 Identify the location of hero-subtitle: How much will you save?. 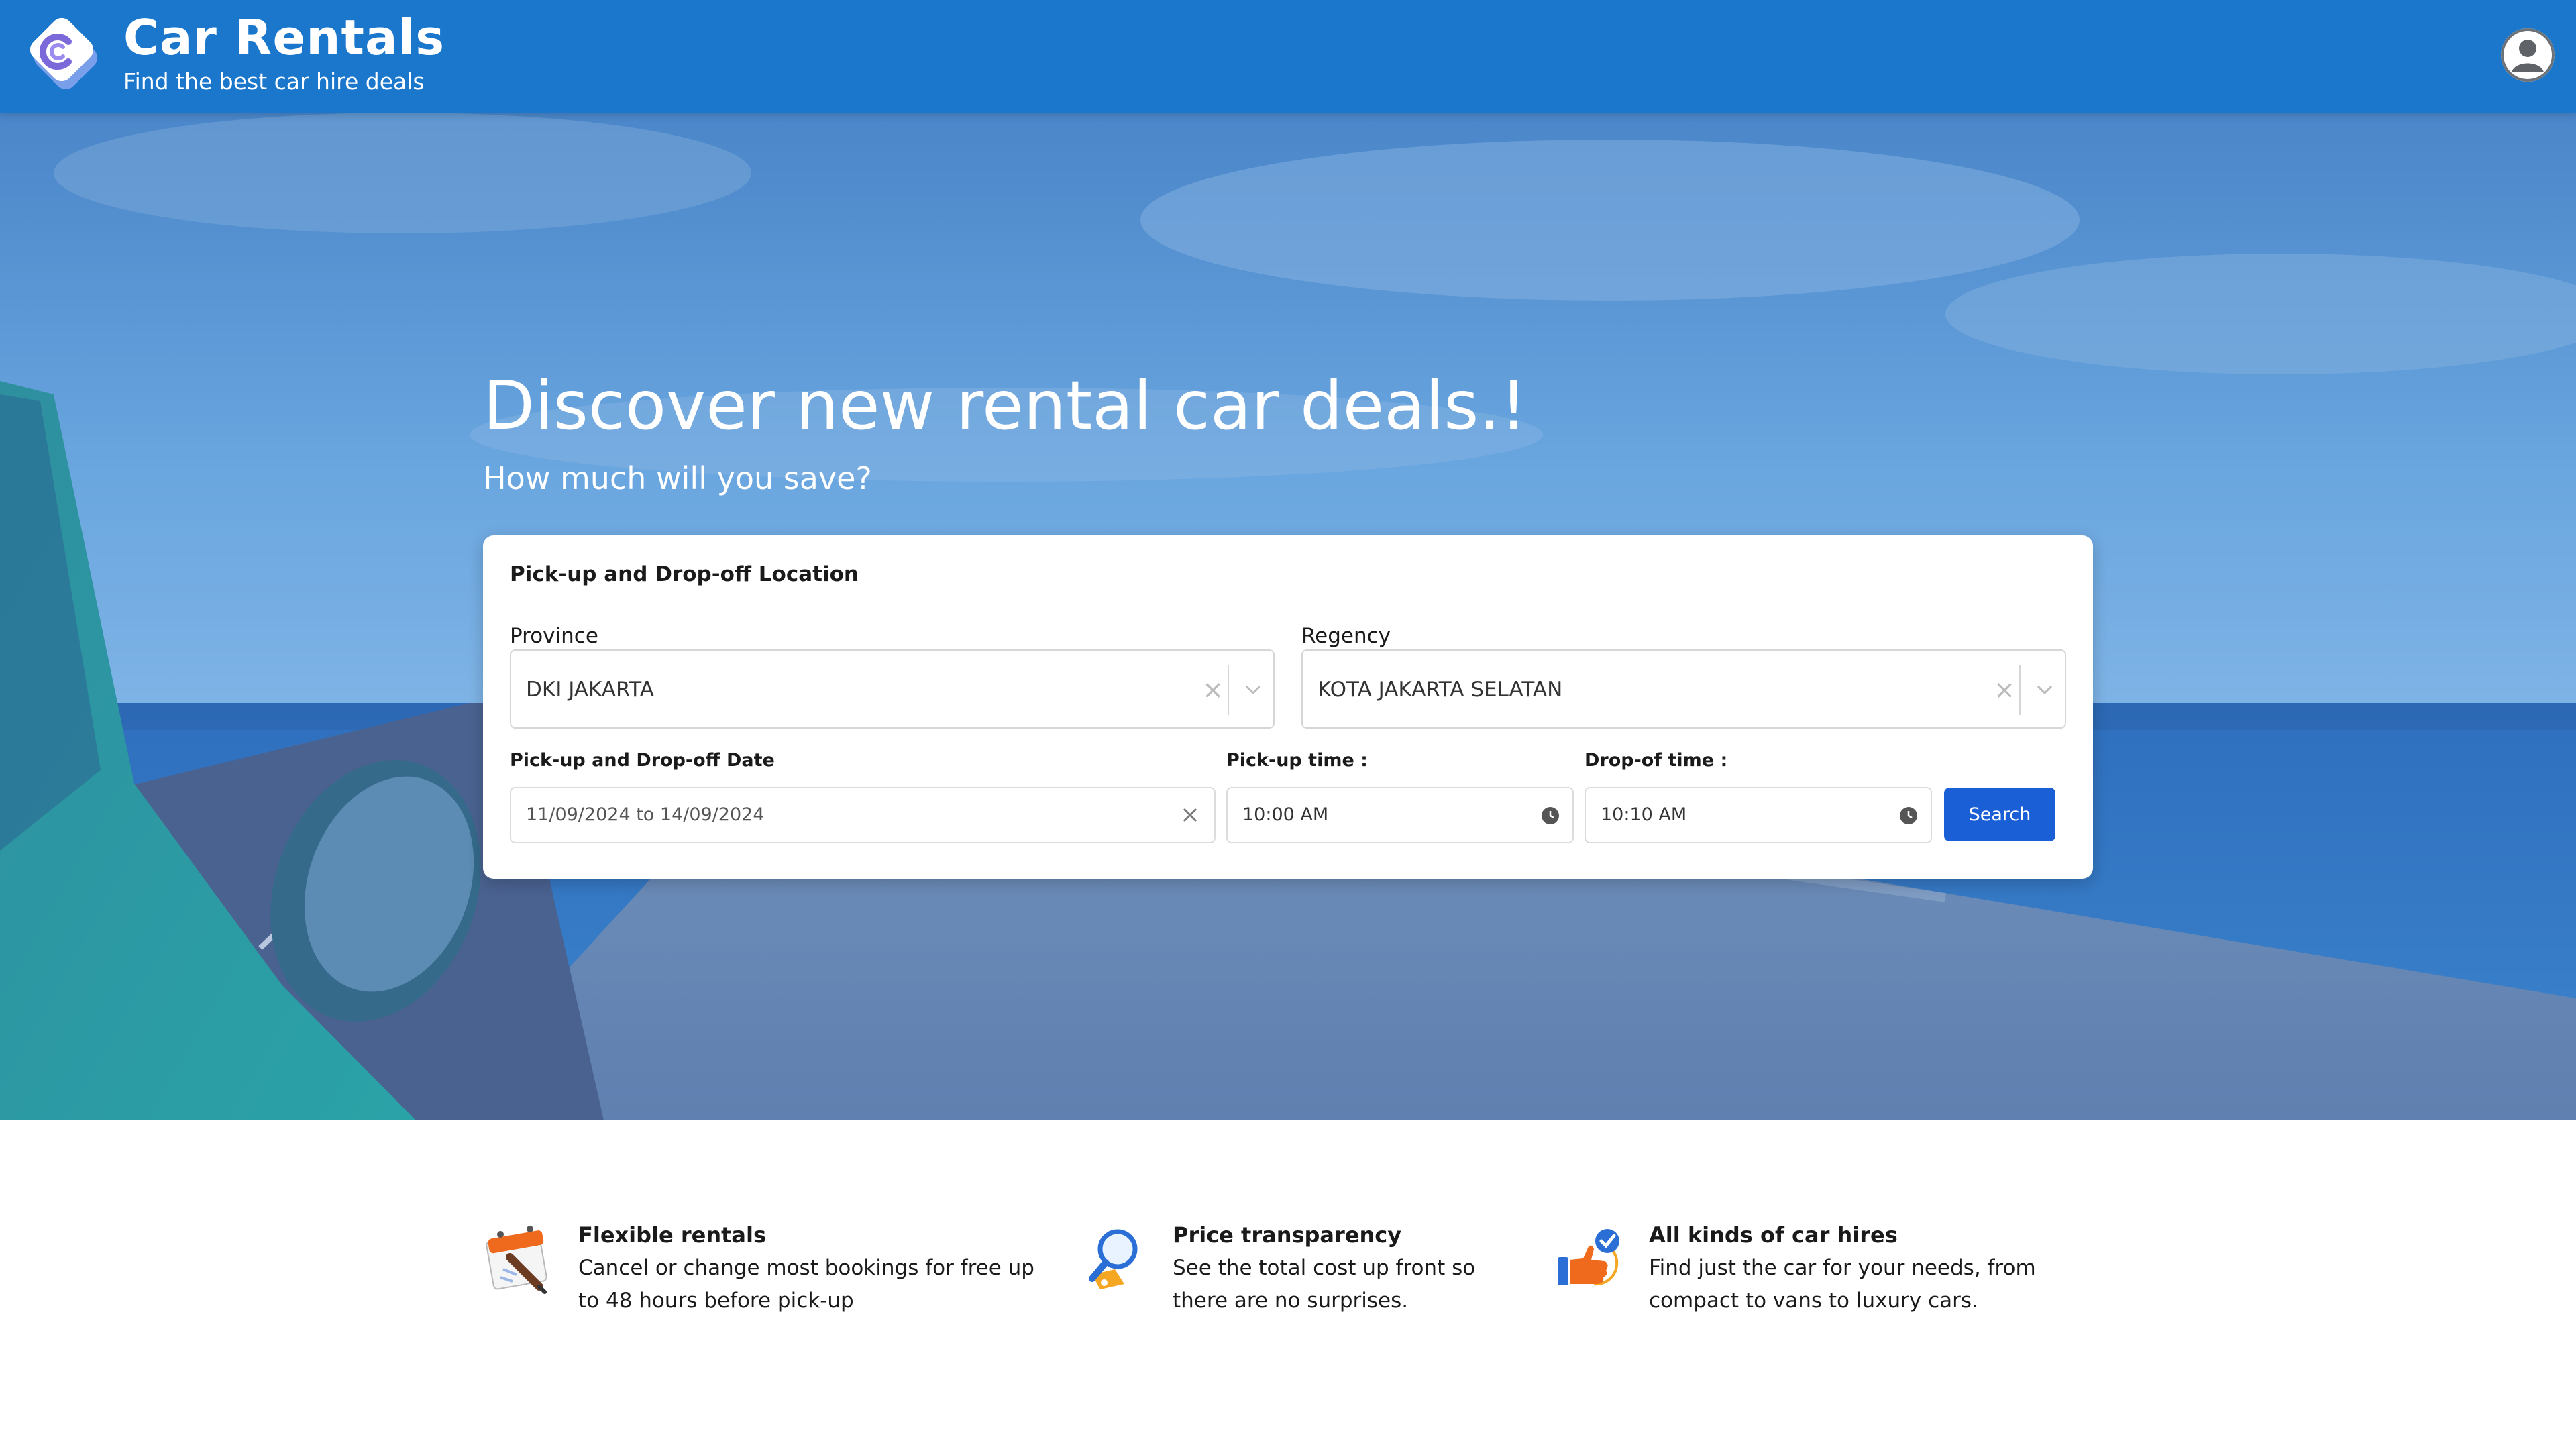
(677, 478).